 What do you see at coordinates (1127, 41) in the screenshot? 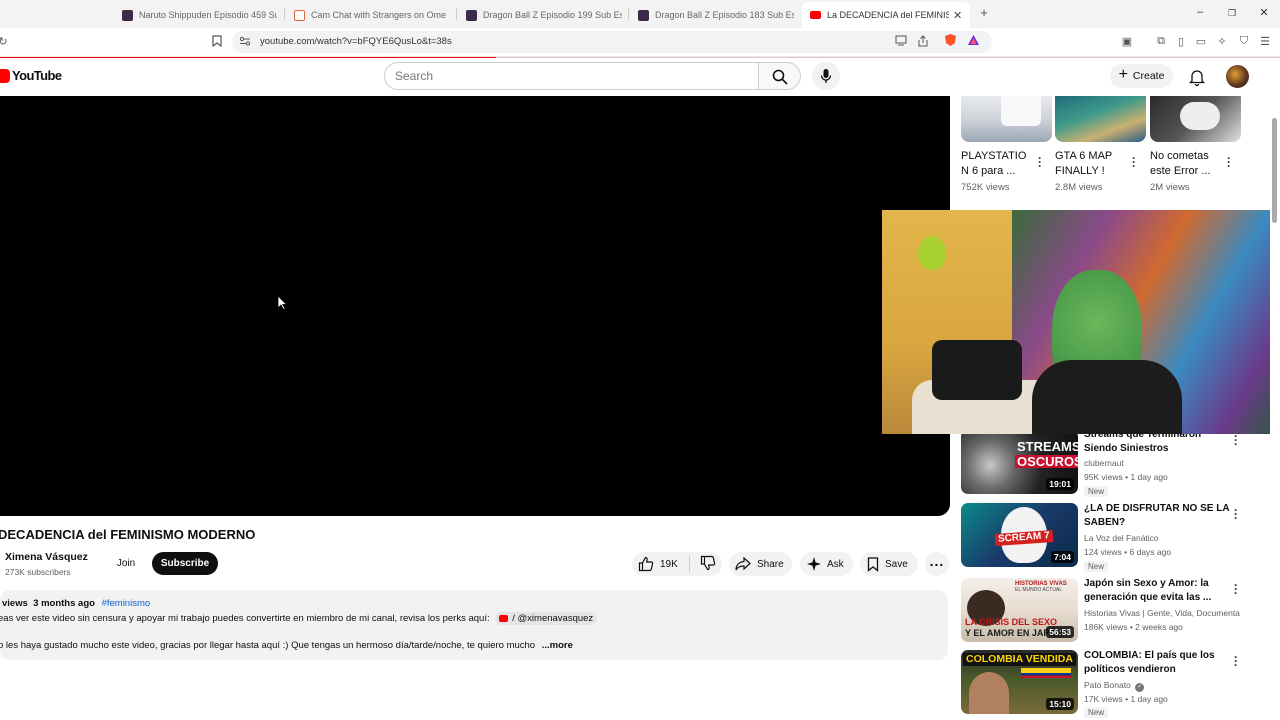
I see `sidebar-toggle-icon: ▣` at bounding box center [1127, 41].